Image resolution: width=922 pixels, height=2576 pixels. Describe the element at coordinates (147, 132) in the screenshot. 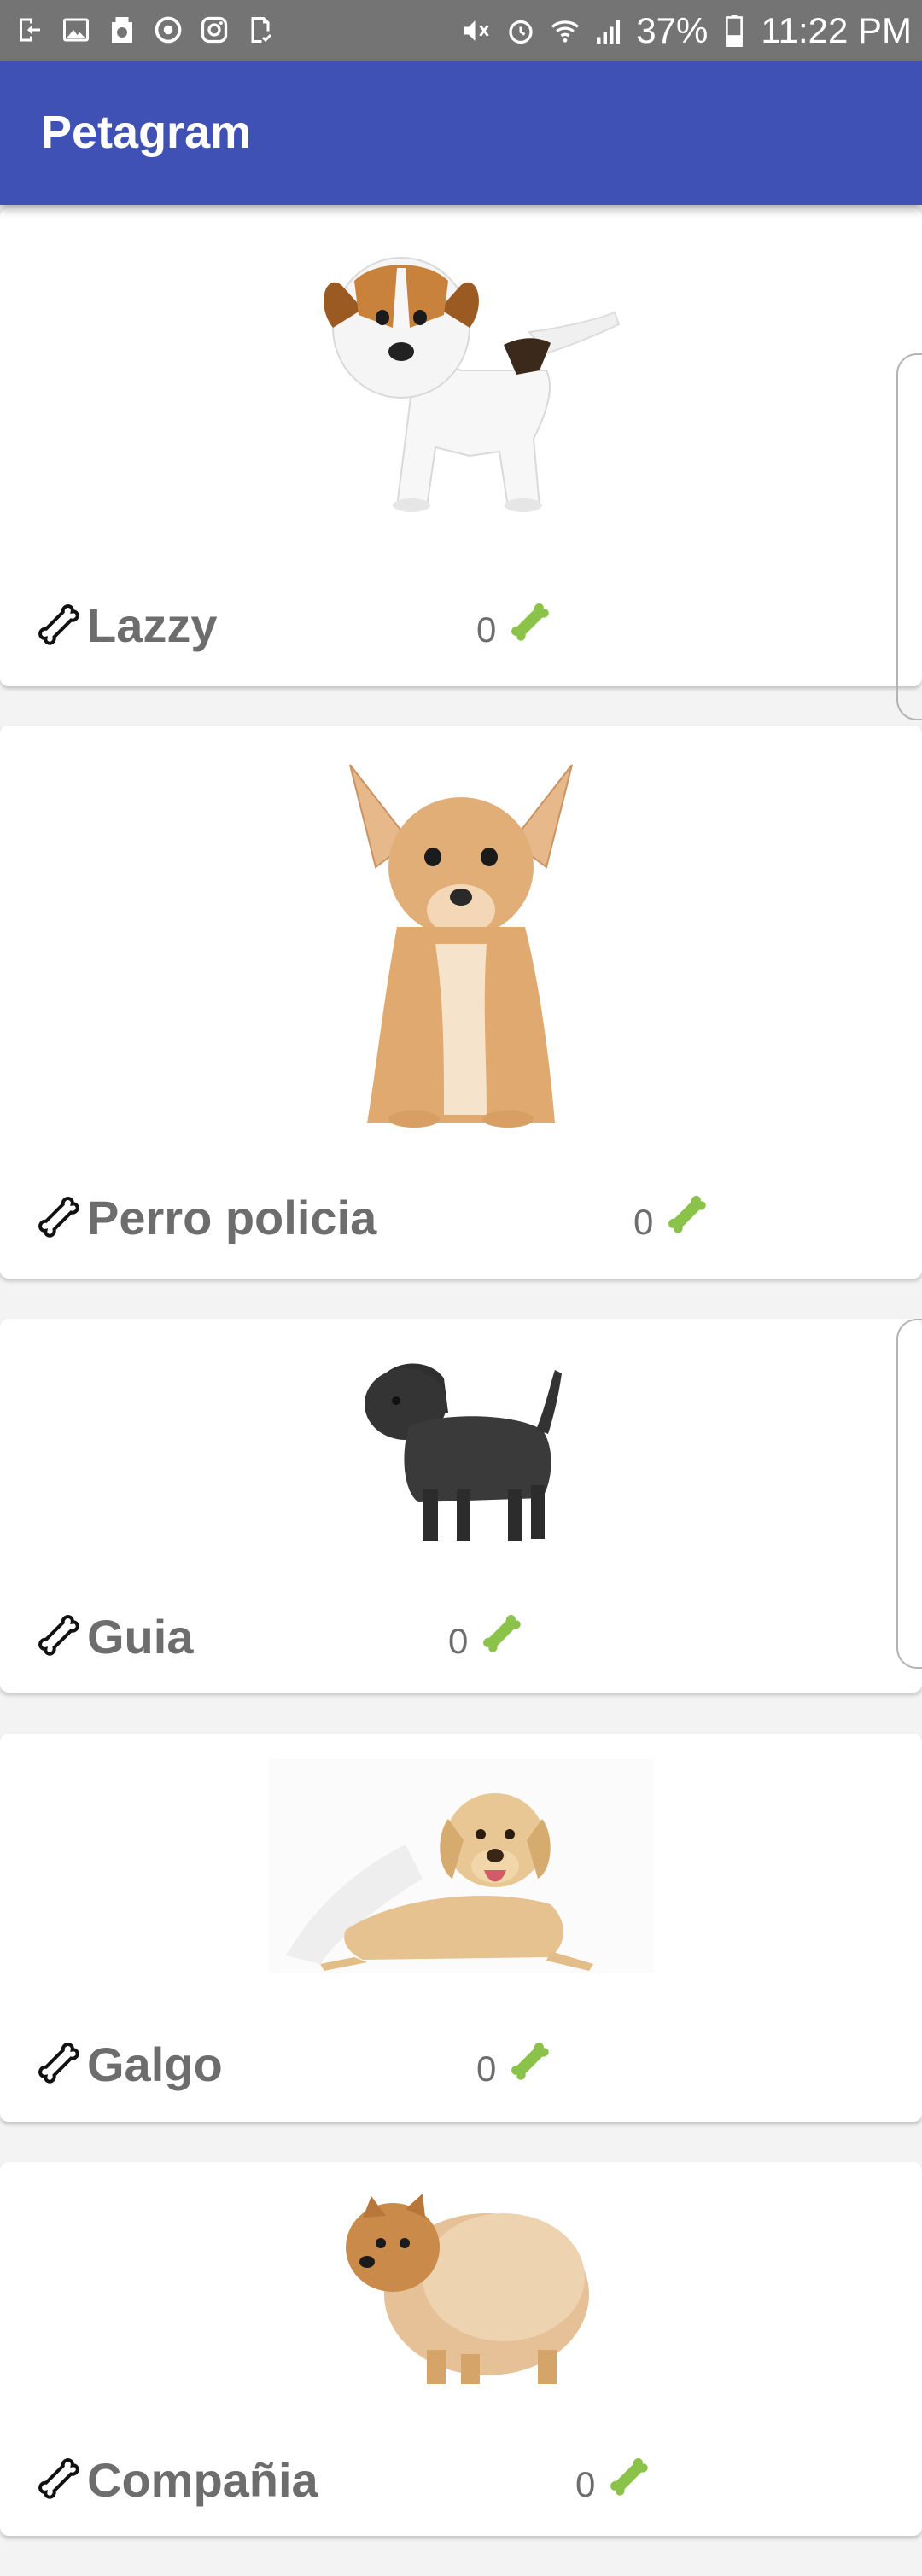

I see `app-title: Petagram` at that location.